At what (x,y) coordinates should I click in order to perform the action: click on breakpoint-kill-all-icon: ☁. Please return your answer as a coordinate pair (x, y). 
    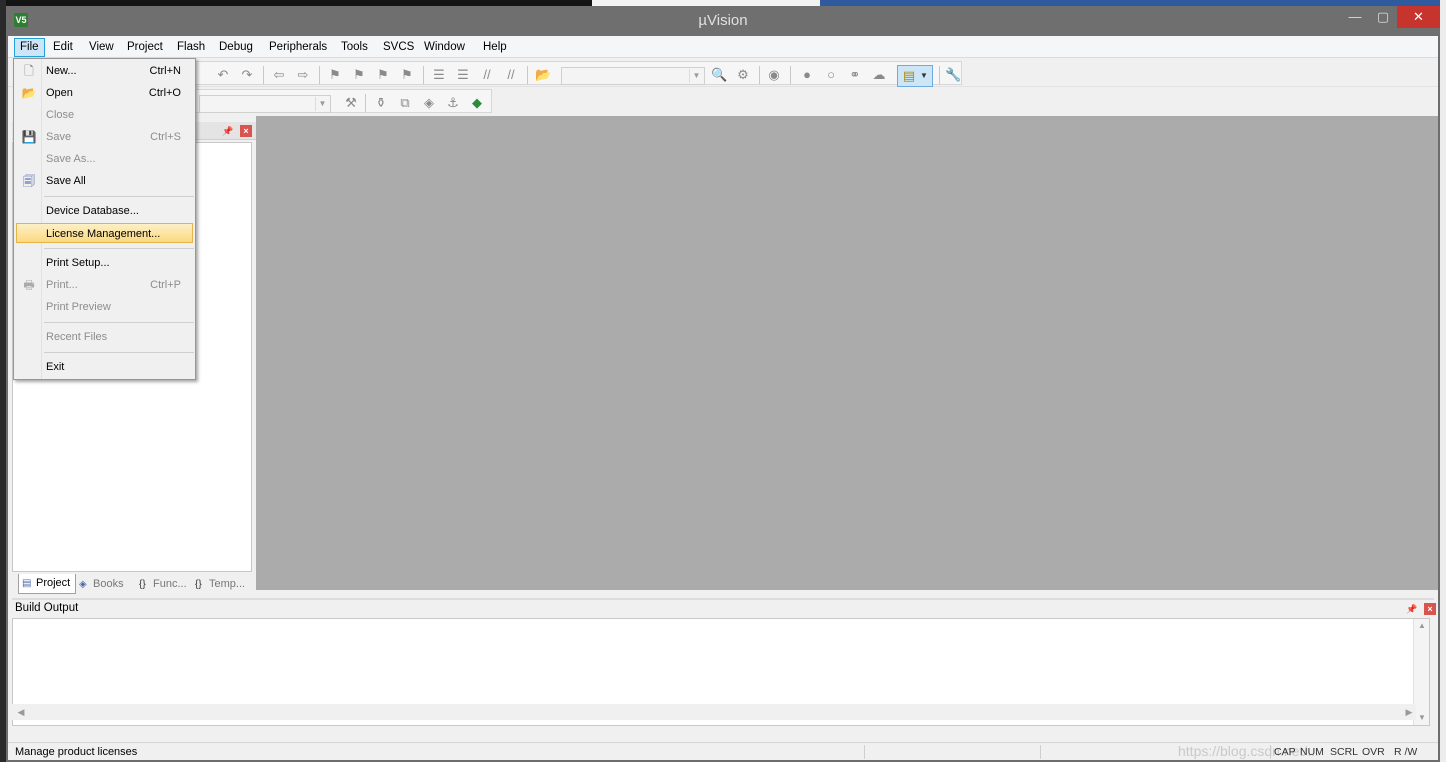
    Looking at the image, I should click on (879, 75).